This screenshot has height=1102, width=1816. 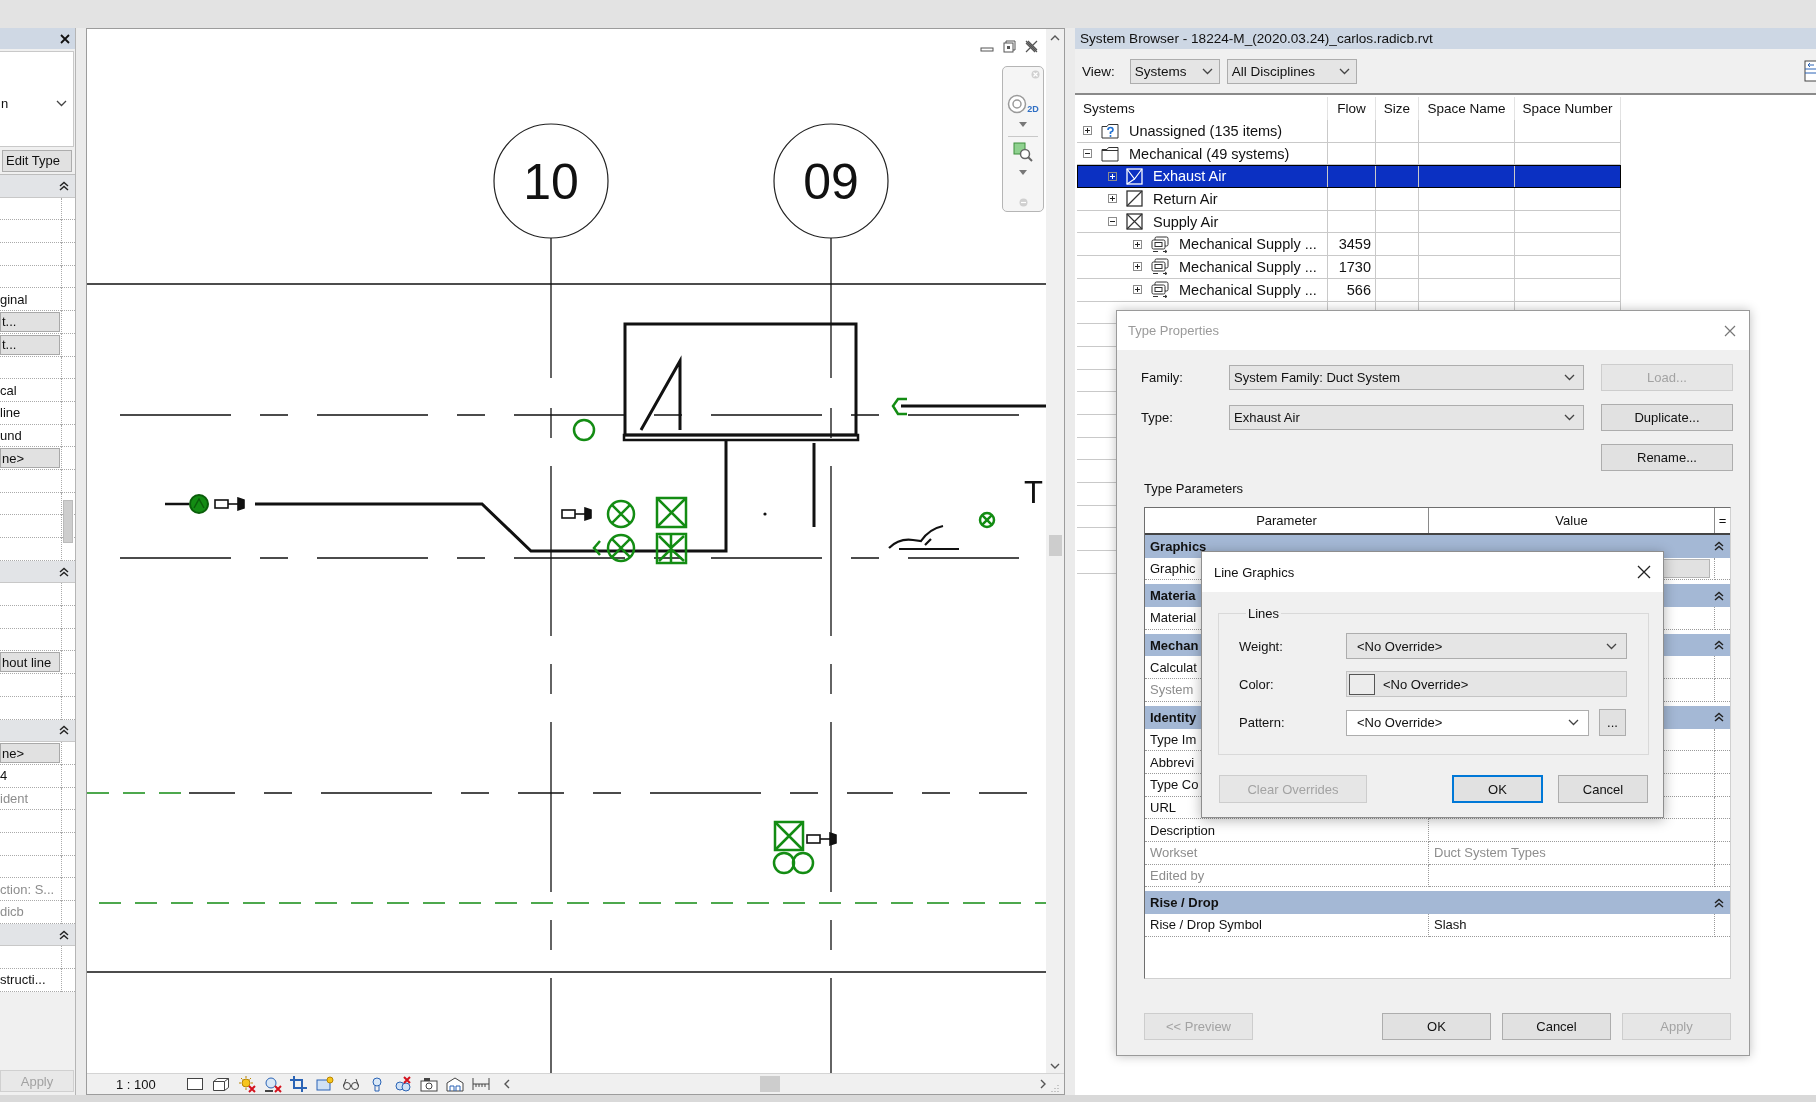 I want to click on circle-cross-icon, so click(x=621, y=514).